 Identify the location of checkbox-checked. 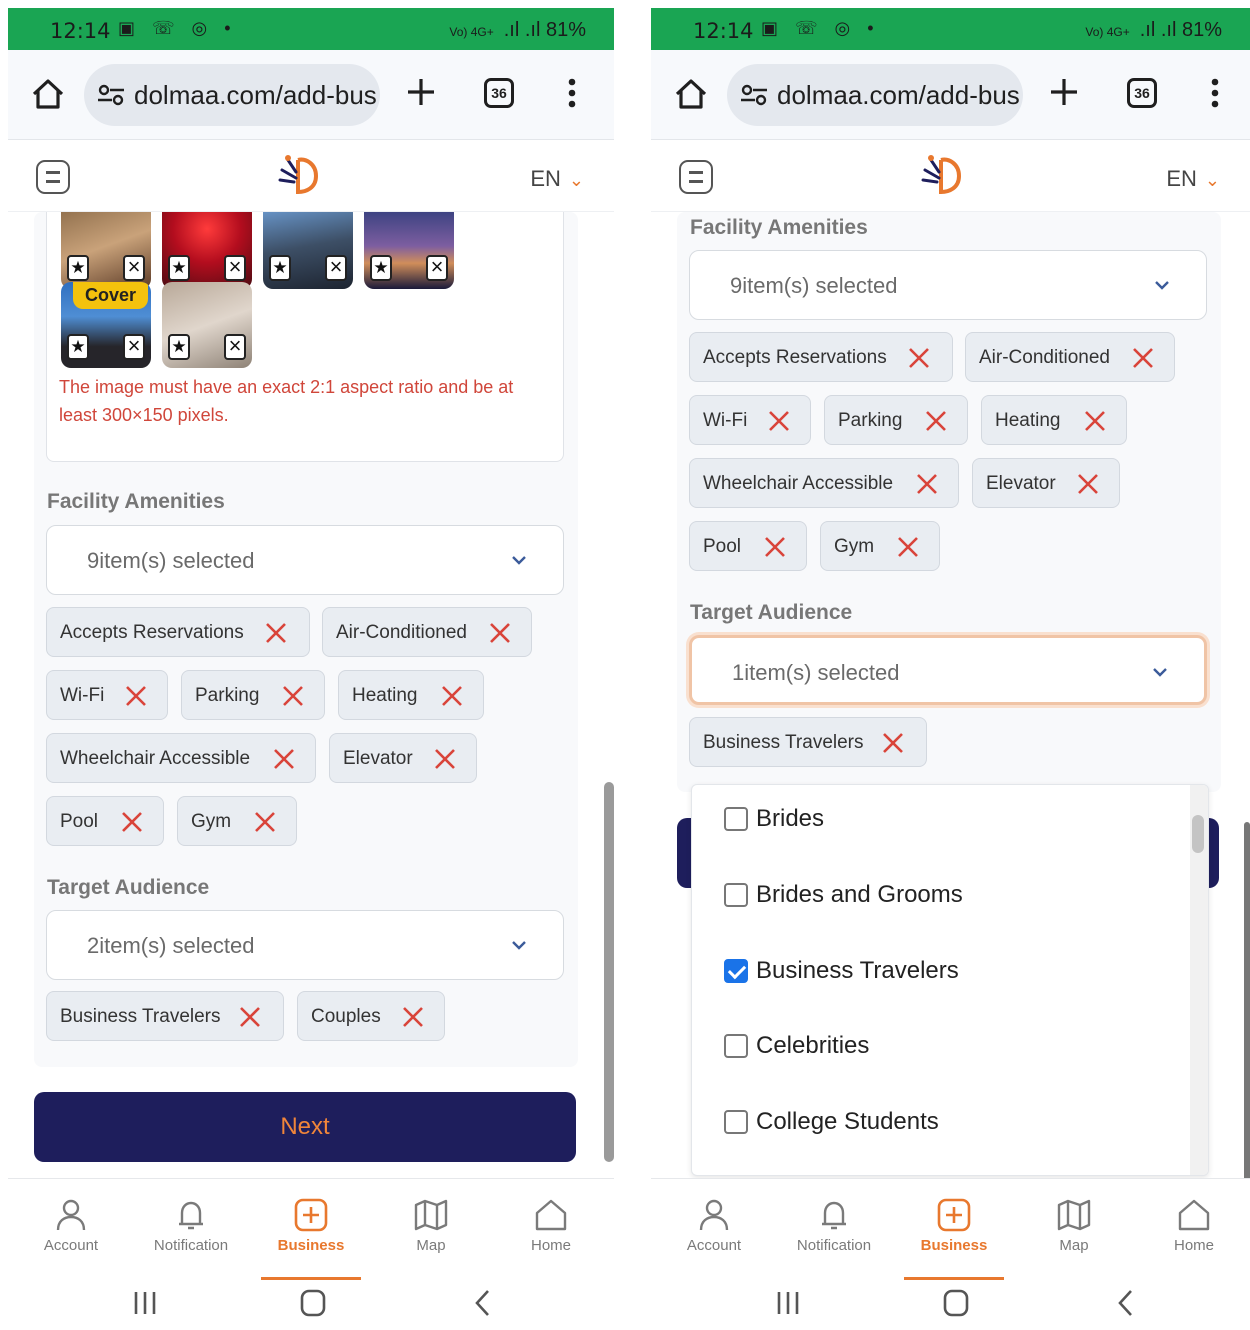
(736, 971).